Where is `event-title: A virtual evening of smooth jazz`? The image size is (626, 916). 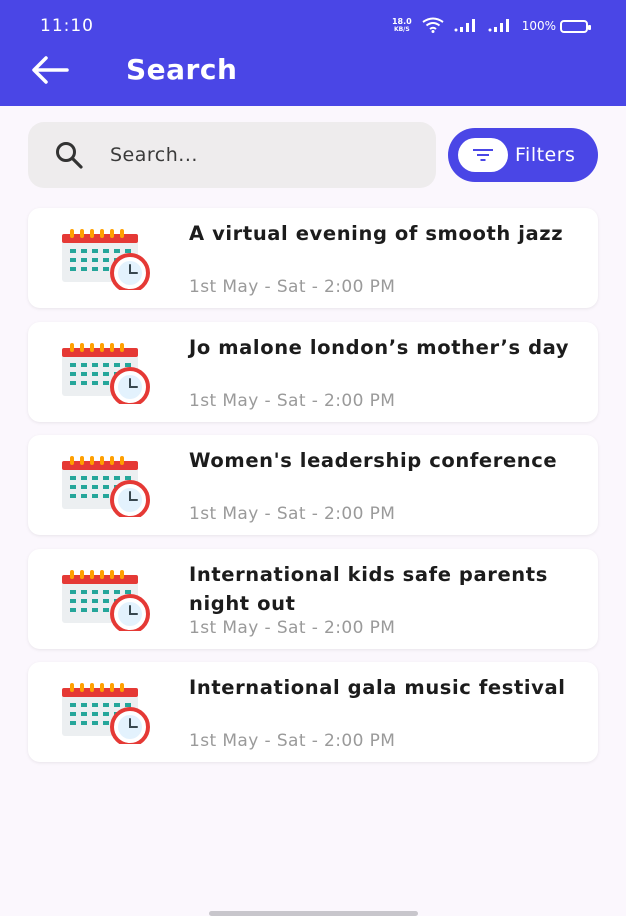 event-title: A virtual evening of smooth jazz is located at coordinates (376, 233).